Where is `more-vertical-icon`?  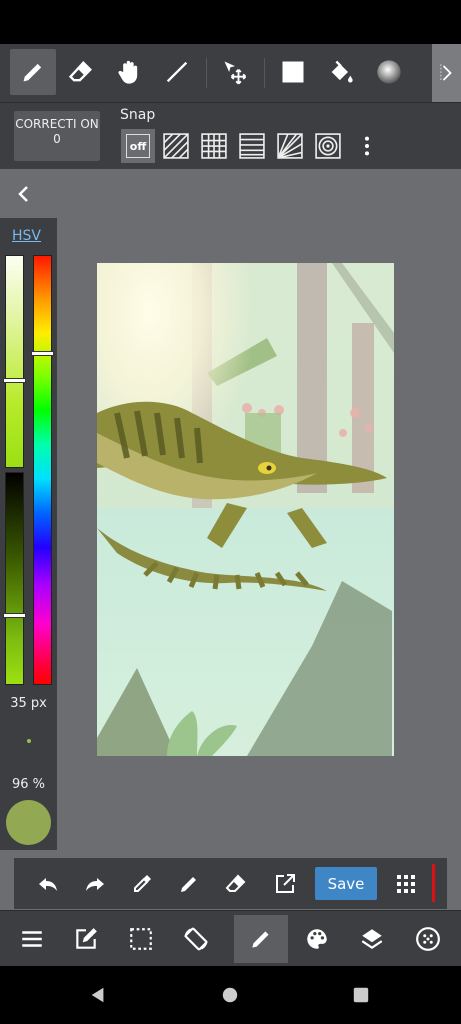
more-vertical-icon is located at coordinates (367, 146).